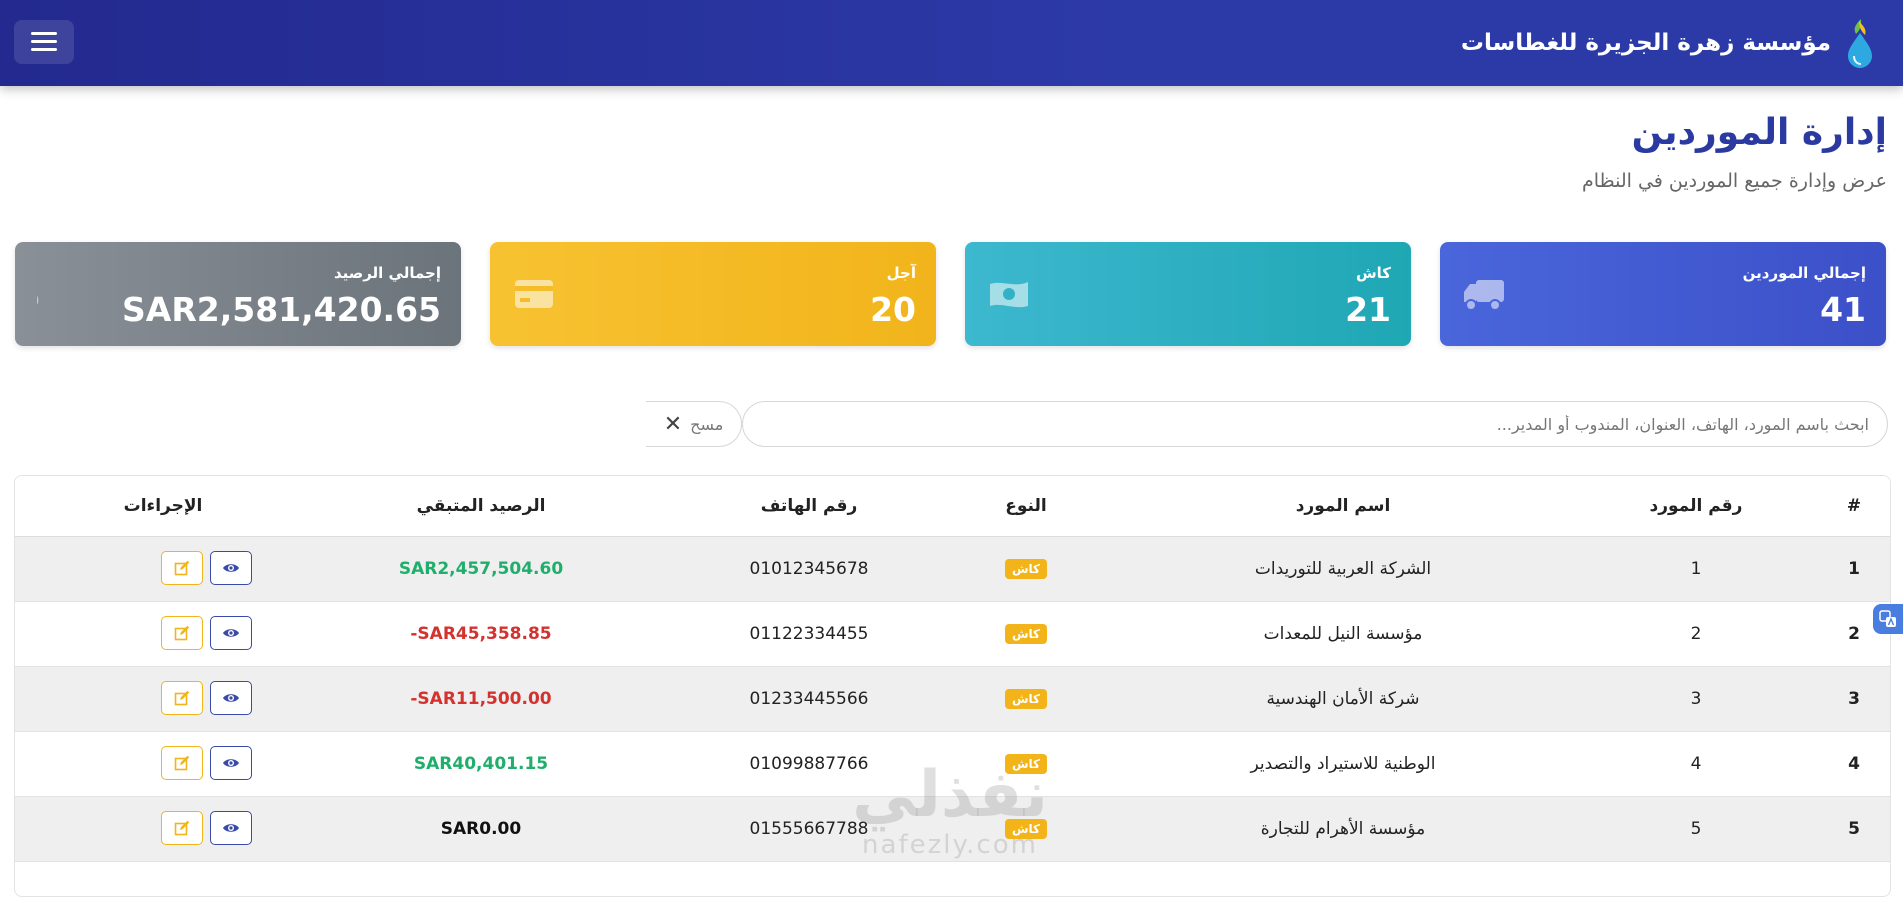 The width and height of the screenshot is (1903, 897). I want to click on hamburger-icon, so click(44, 42).